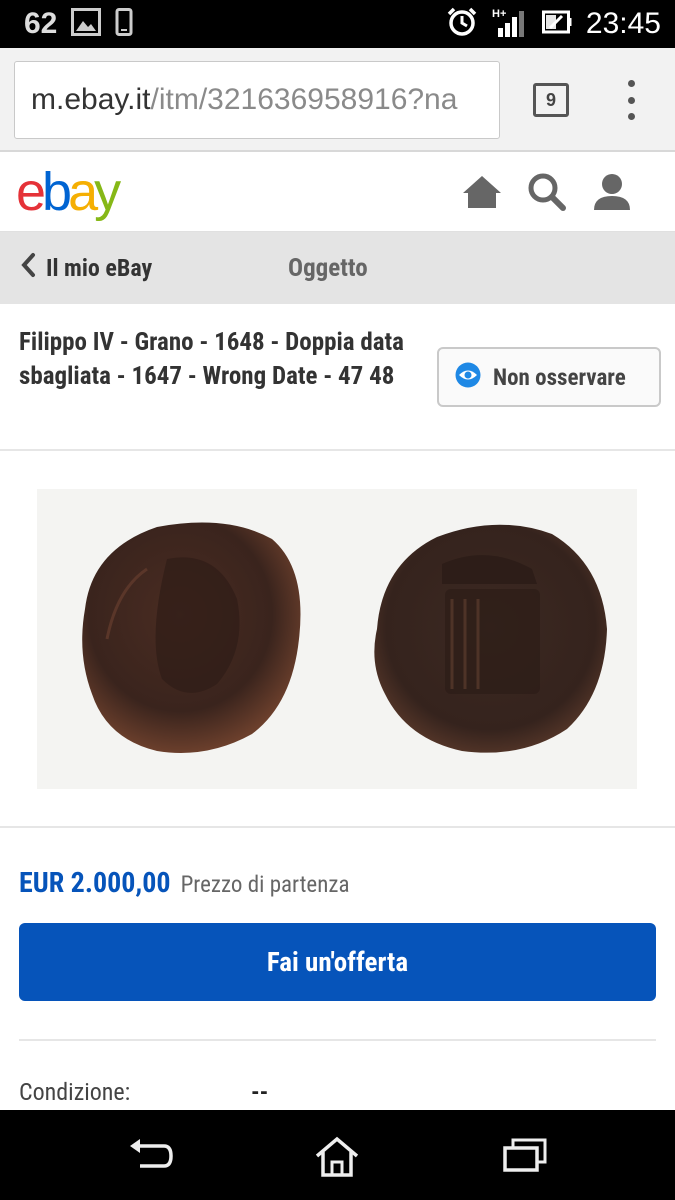 The height and width of the screenshot is (1200, 675). I want to click on image-notification-icon, so click(86, 24).